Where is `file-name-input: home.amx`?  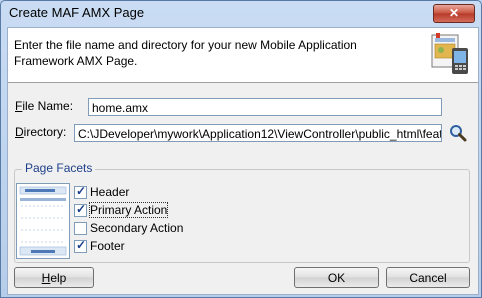 file-name-input: home.amx is located at coordinates (265, 107).